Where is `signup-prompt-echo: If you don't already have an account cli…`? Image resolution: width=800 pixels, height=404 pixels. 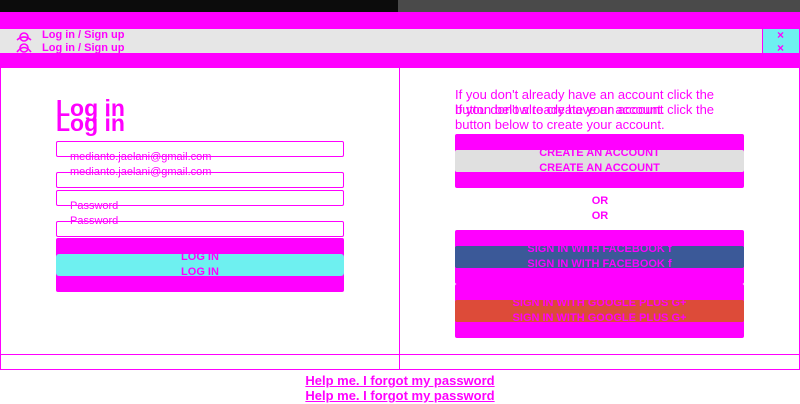
signup-prompt-echo: If you don't already have an account cli… is located at coordinates (585, 117).